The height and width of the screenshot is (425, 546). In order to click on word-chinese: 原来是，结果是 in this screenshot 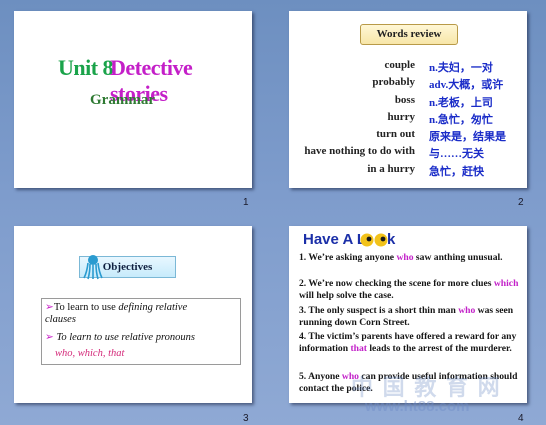, I will do `click(467, 137)`.